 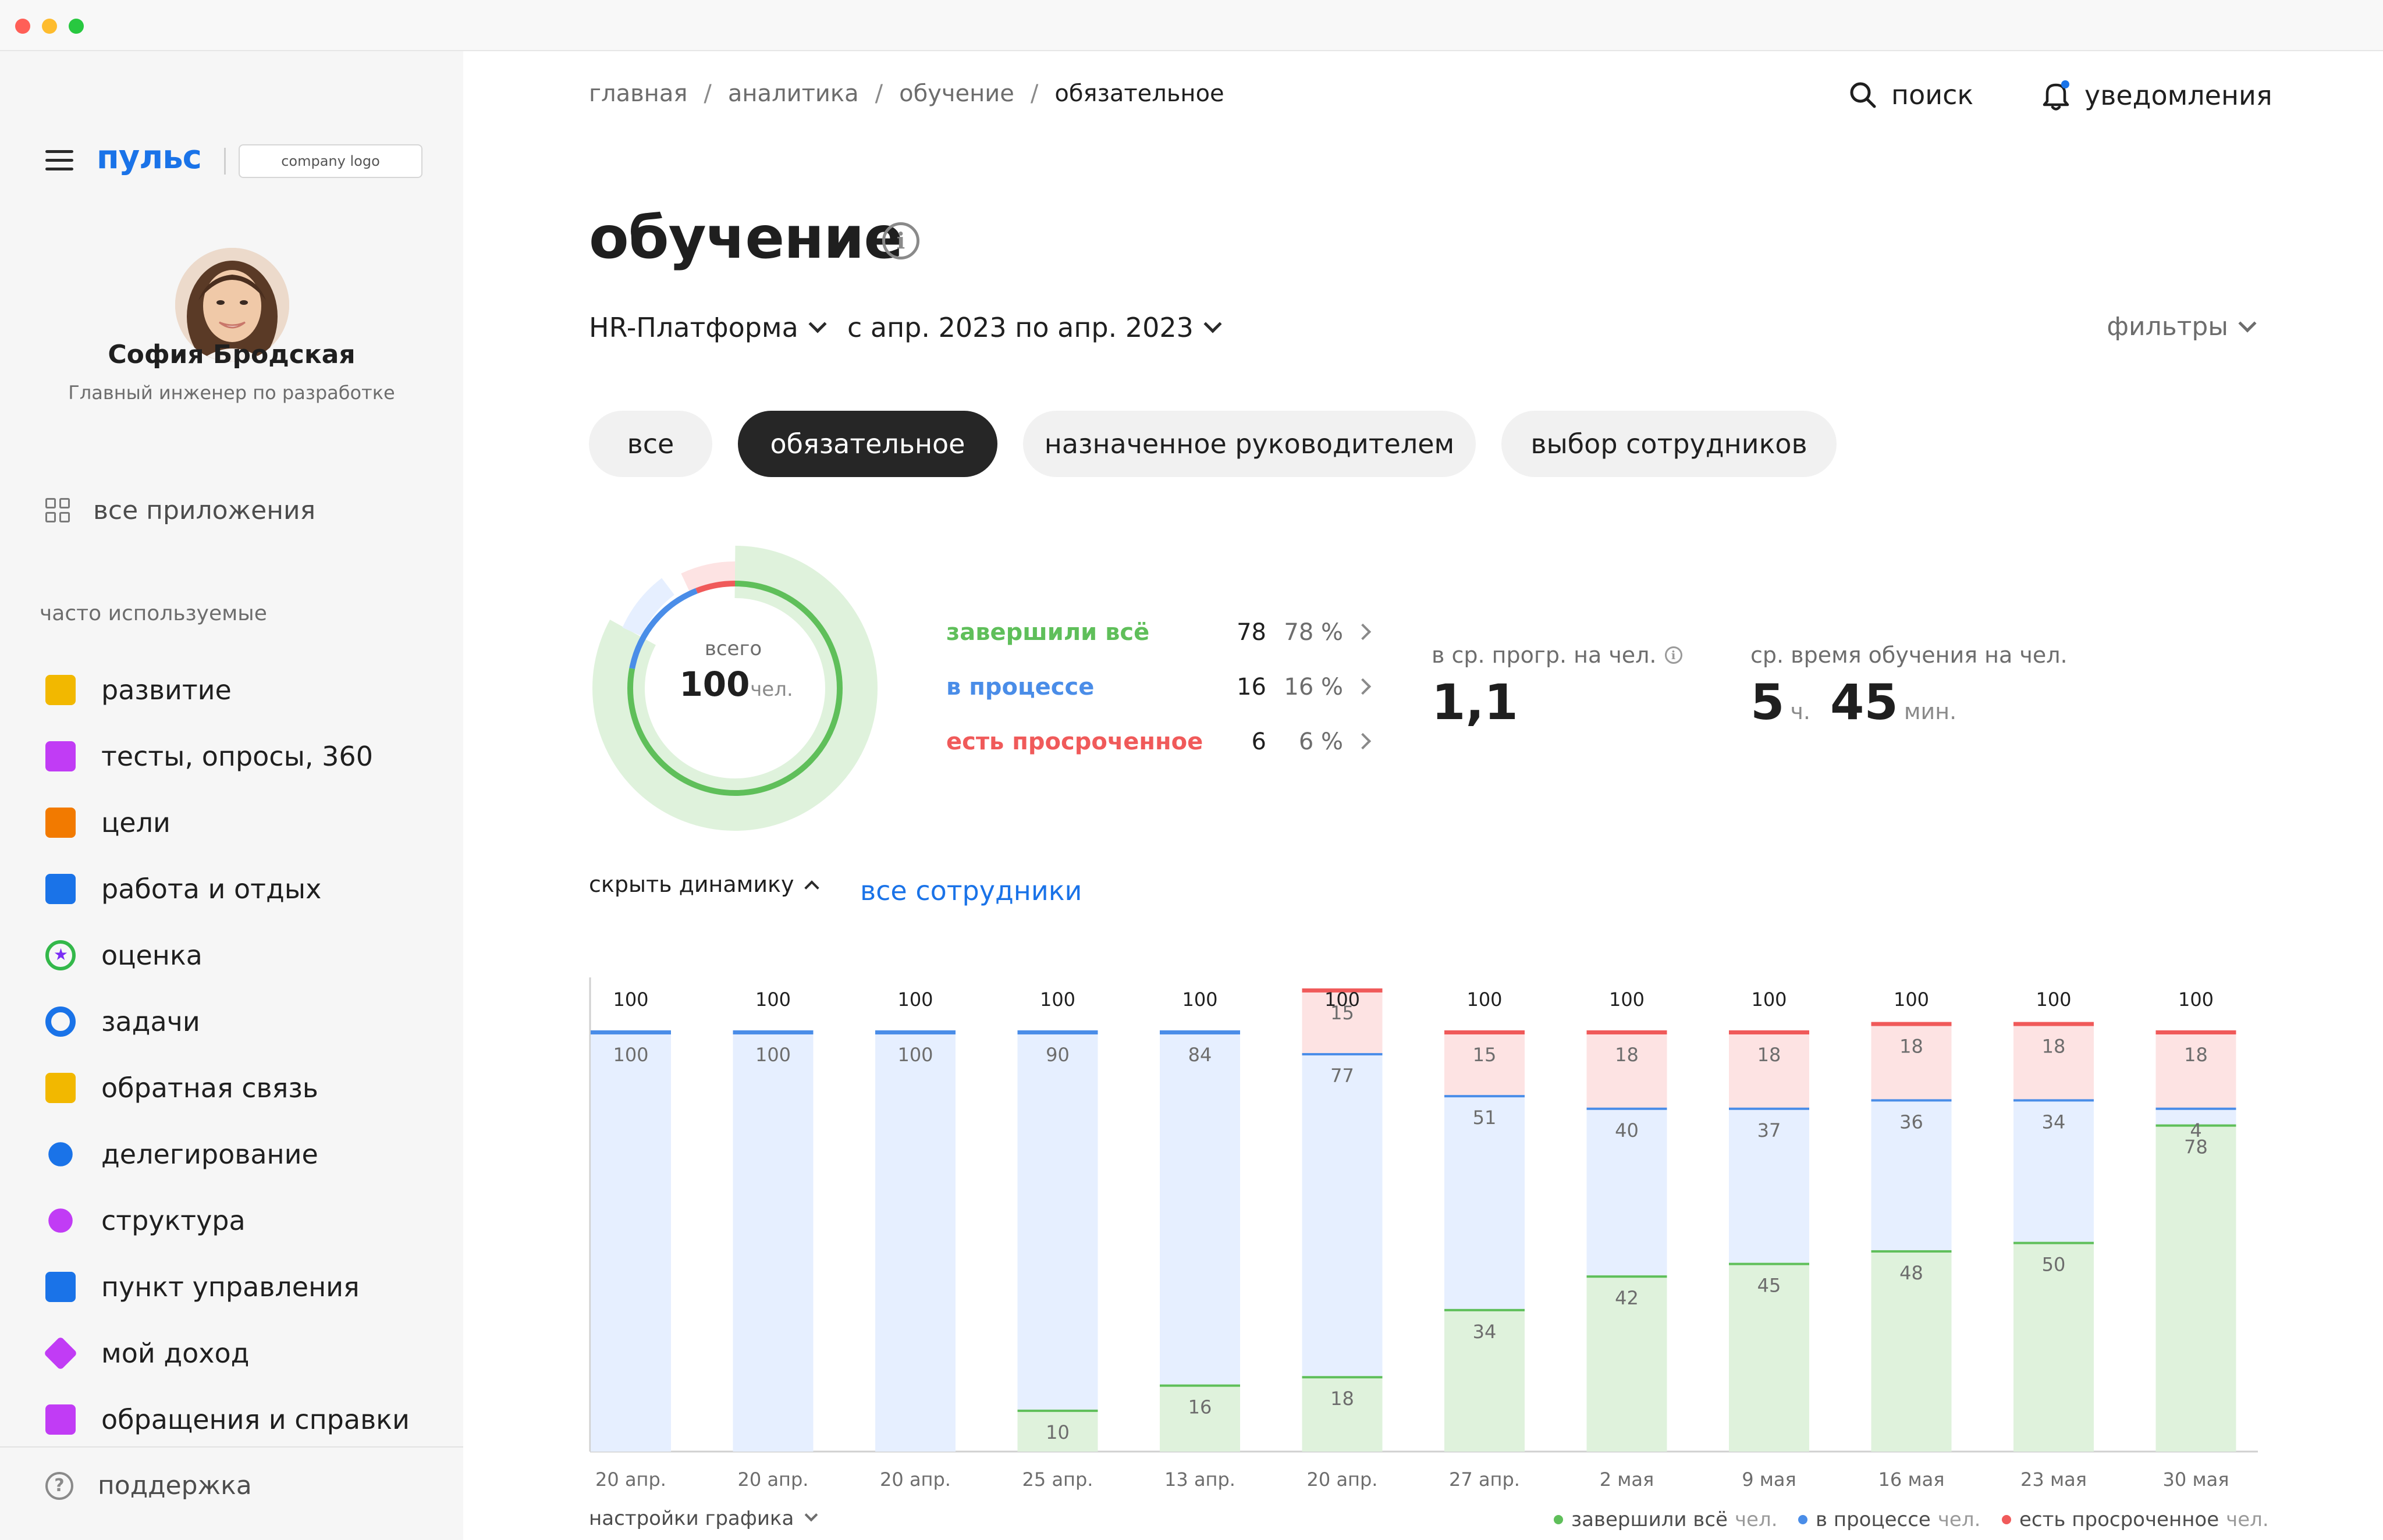 I want to click on sidebar-item: ★ оценка, so click(x=124, y=955).